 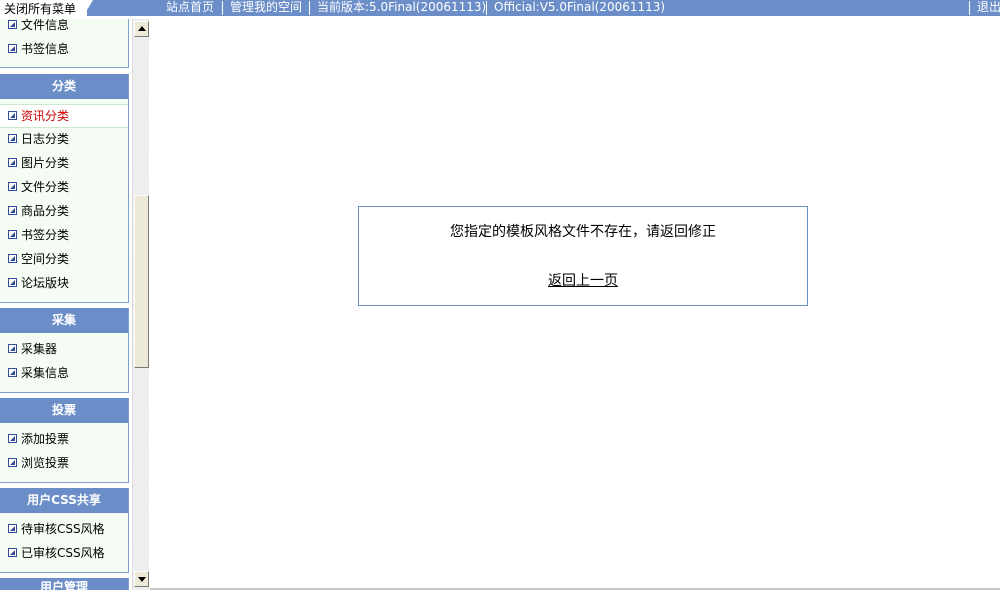 I want to click on menu-item-pending-css: 待审核CSS风格, so click(x=64, y=530).